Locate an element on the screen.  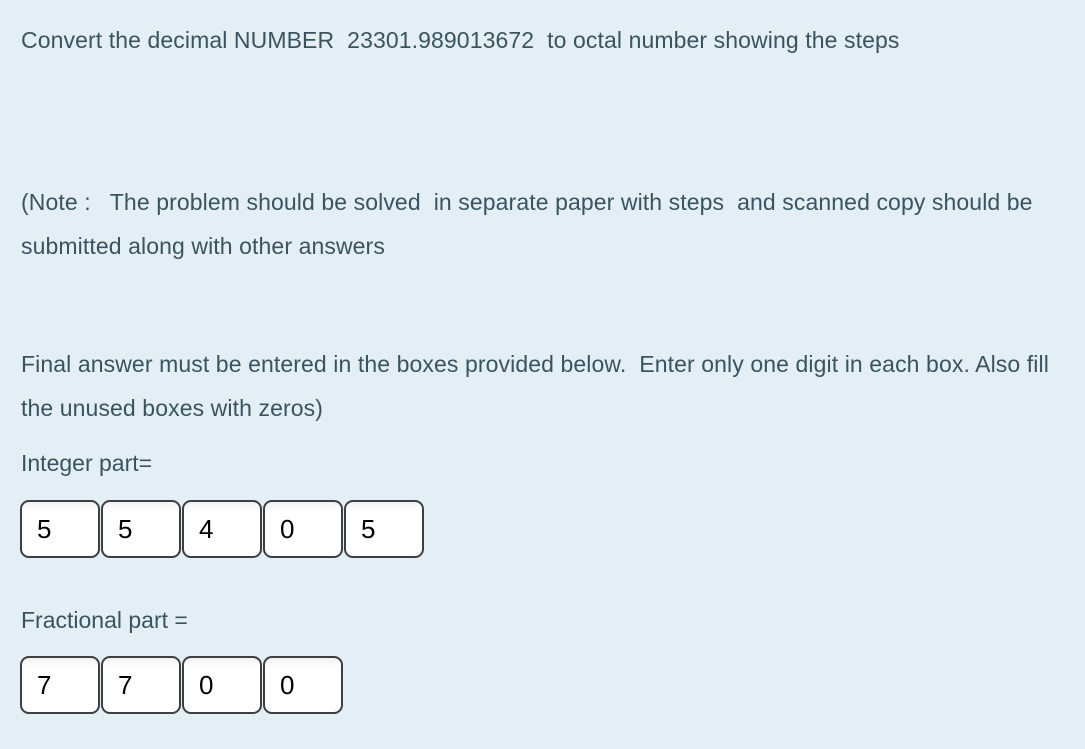
integer-digit-box-3: 4 is located at coordinates (222, 529).